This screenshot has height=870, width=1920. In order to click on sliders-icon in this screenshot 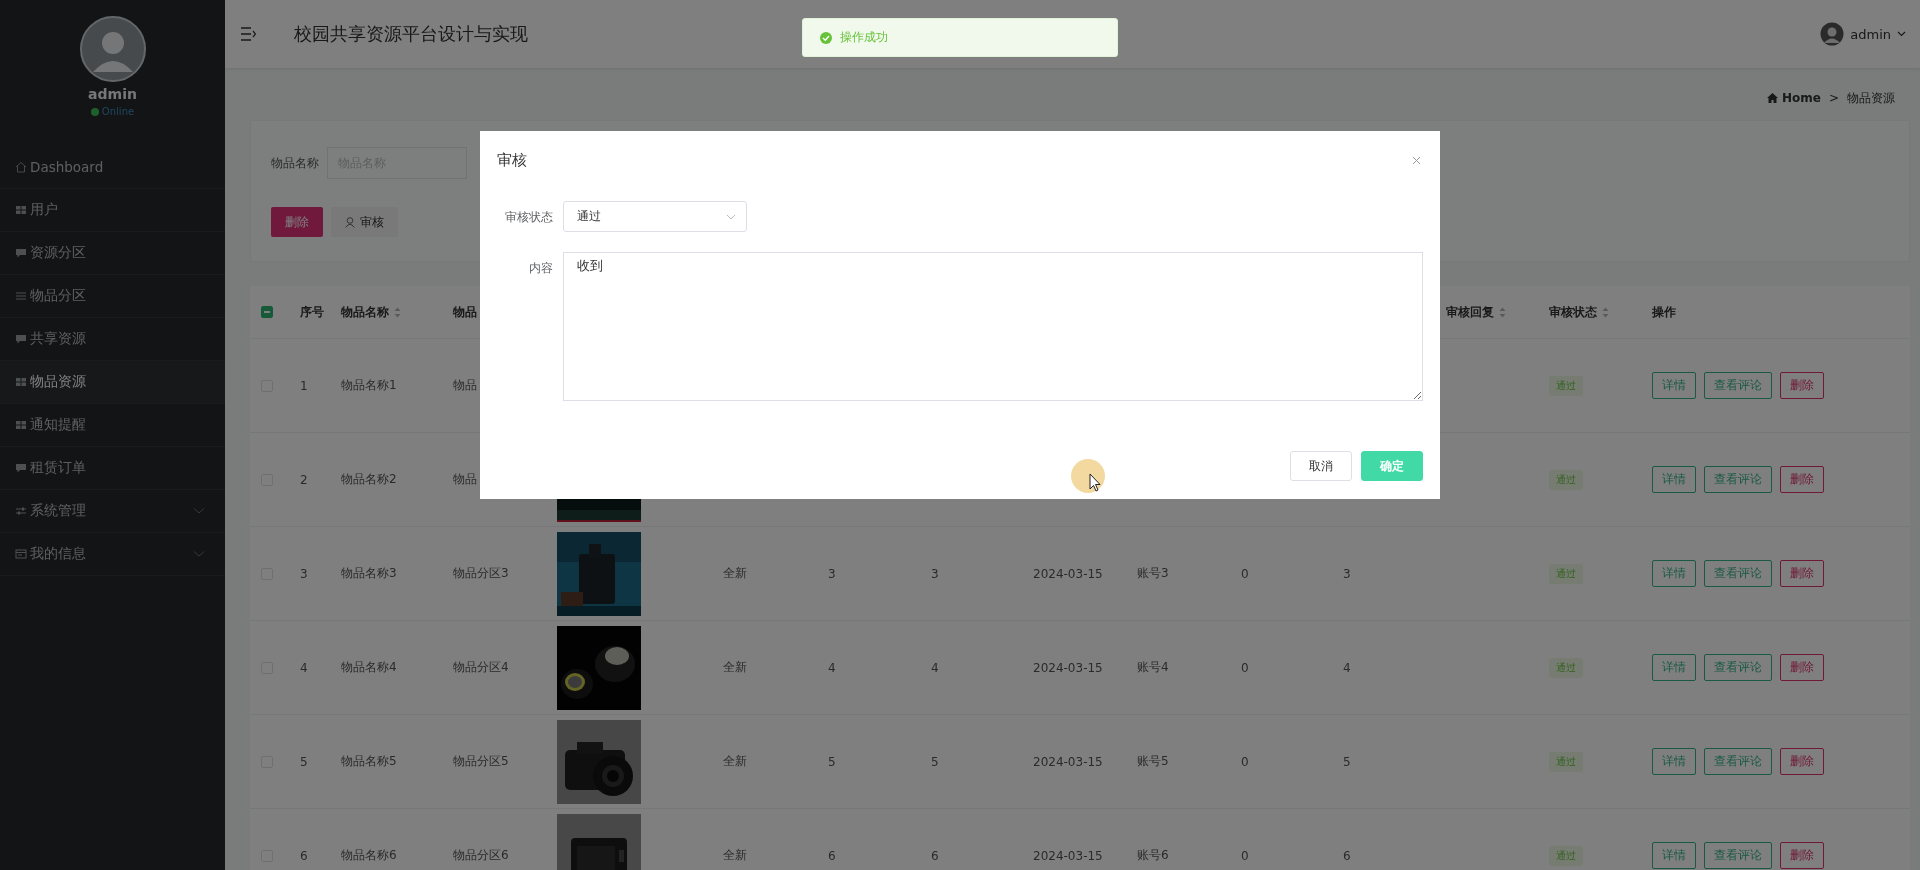, I will do `click(21, 511)`.